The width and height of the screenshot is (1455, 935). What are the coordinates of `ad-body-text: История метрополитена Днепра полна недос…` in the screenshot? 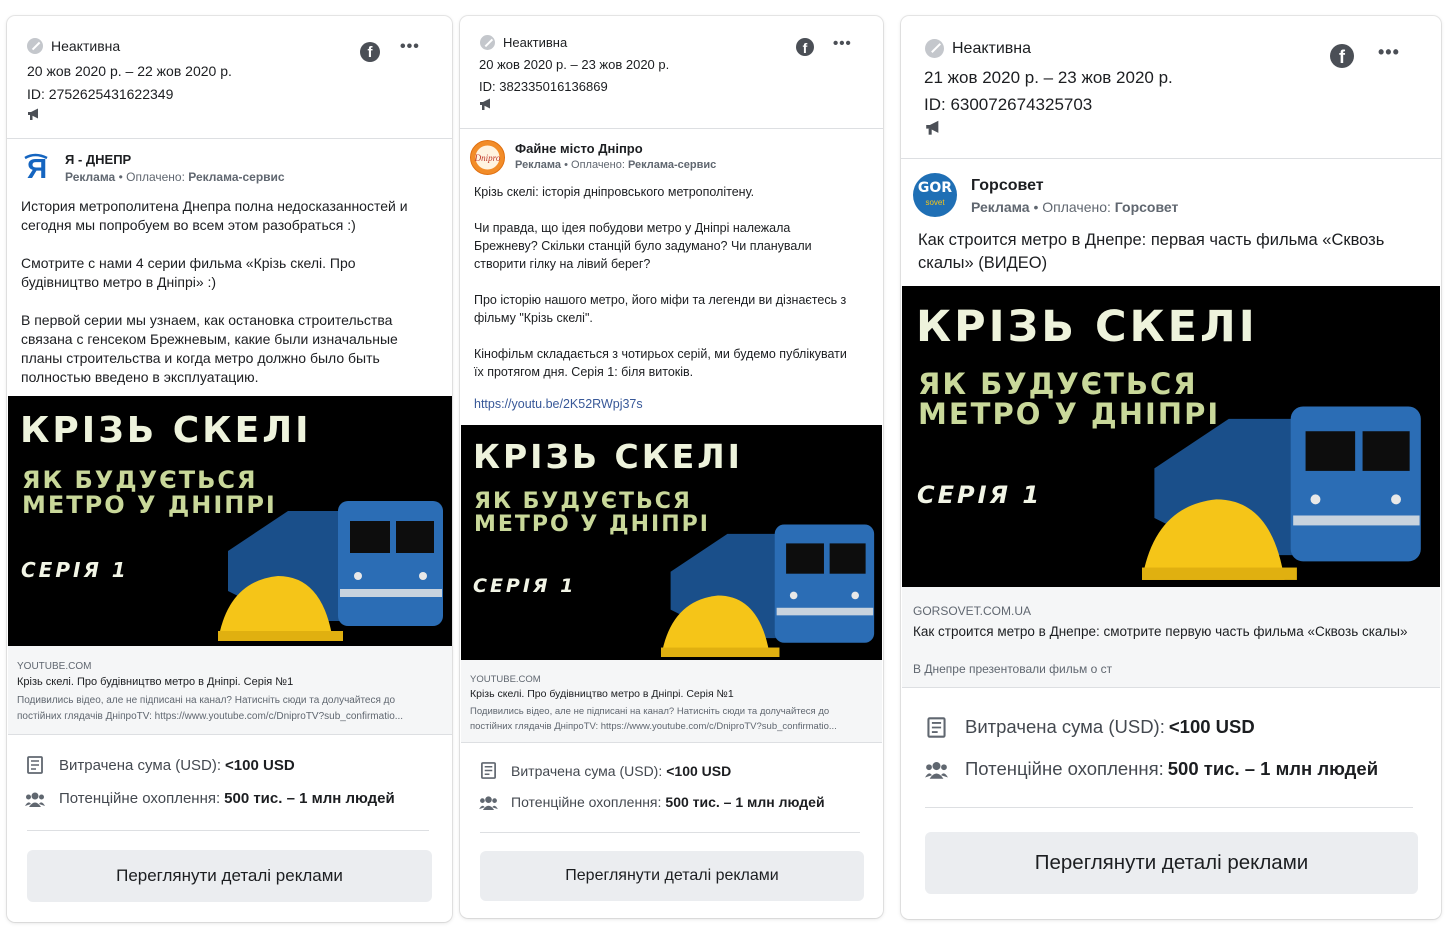 It's located at (214, 291).